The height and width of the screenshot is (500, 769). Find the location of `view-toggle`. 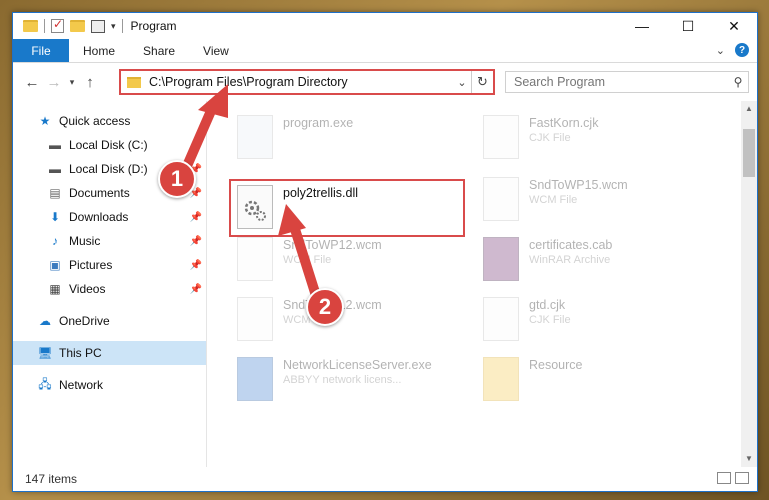

view-toggle is located at coordinates (733, 478).